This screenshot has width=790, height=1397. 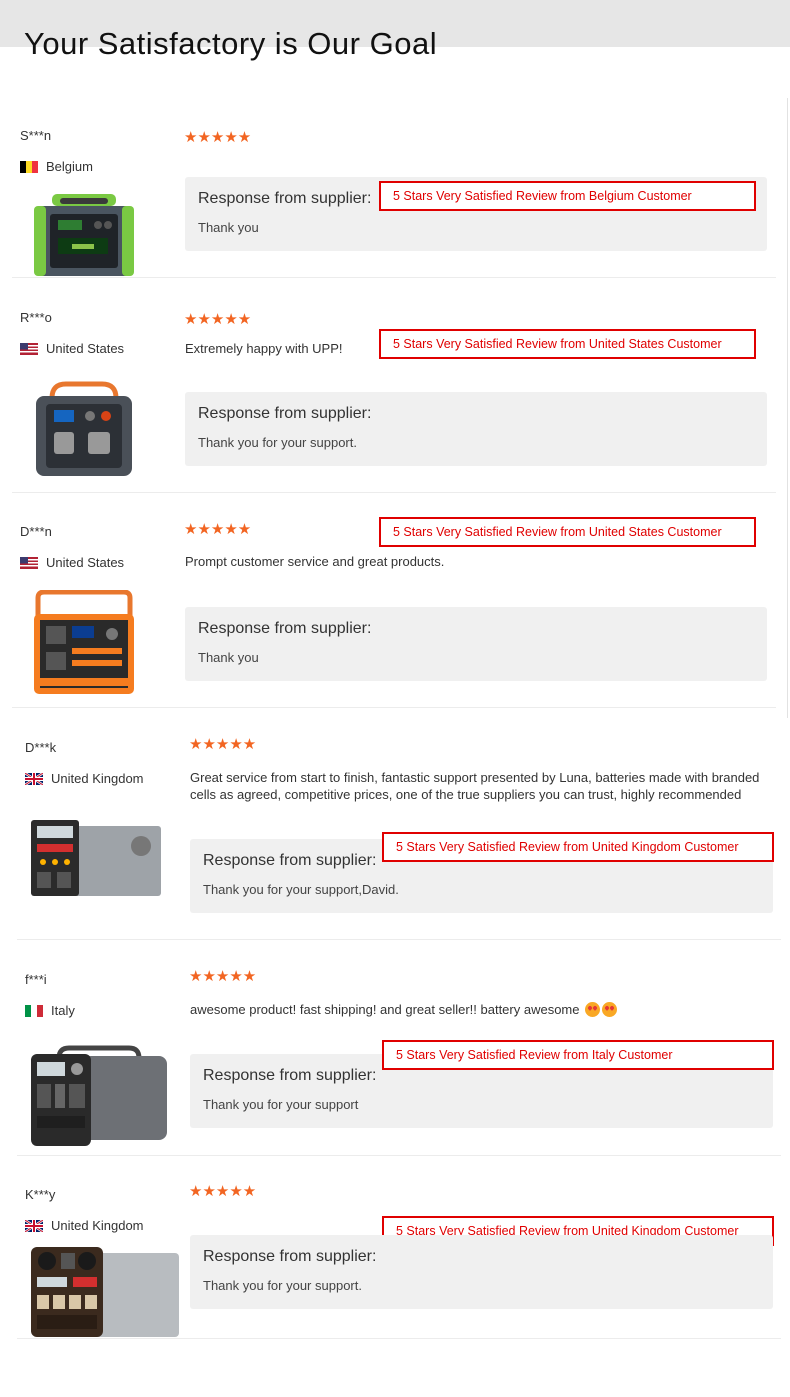 What do you see at coordinates (41, 747) in the screenshot?
I see `reviewer-name: D***k` at bounding box center [41, 747].